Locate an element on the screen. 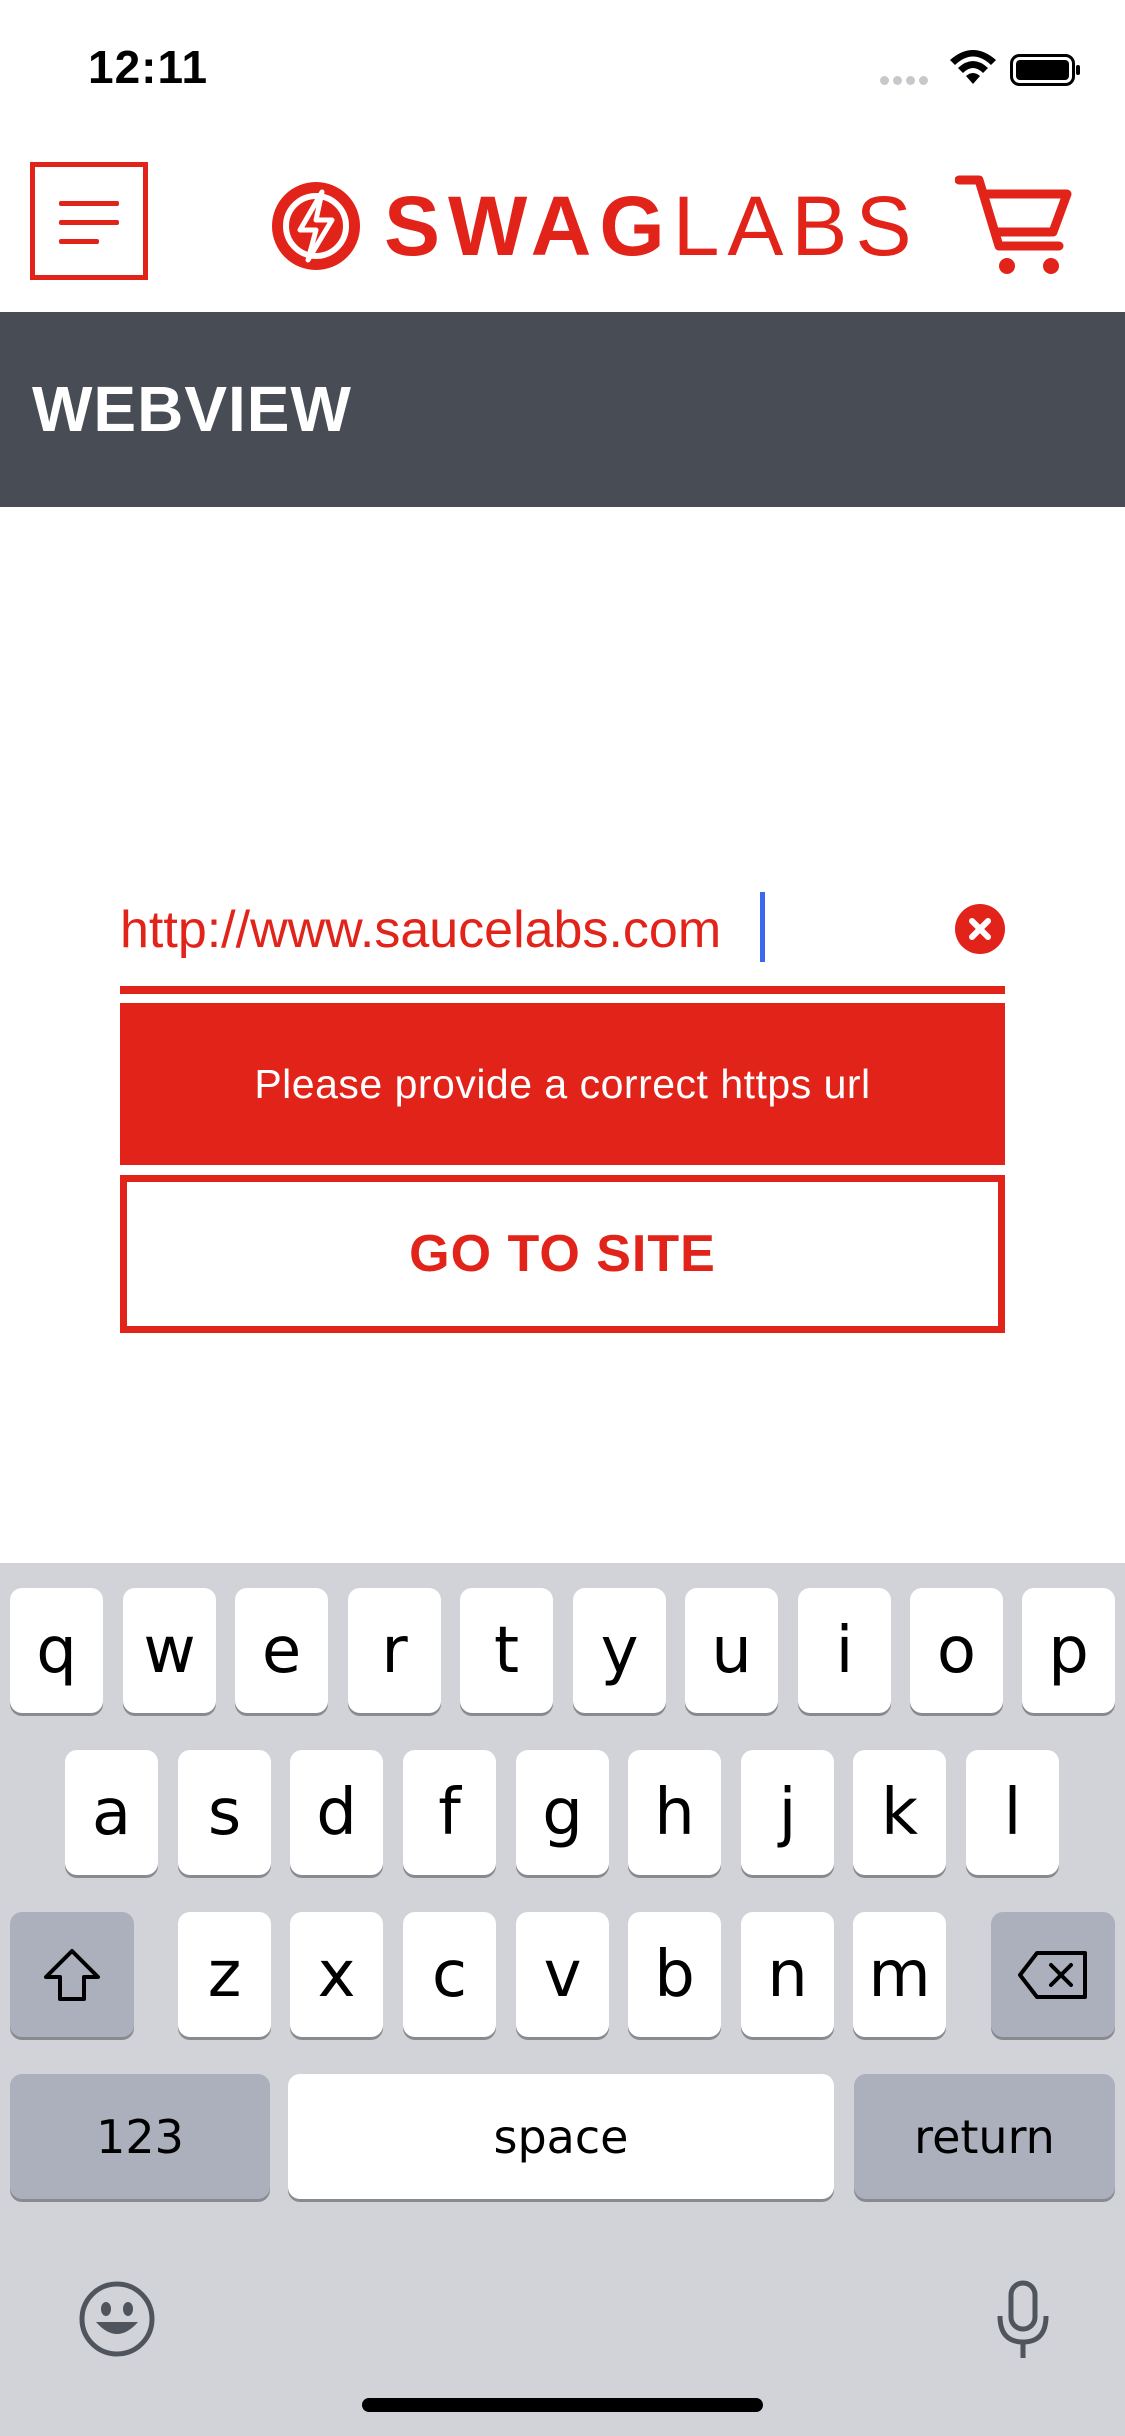 The image size is (1125, 2436). key-f: f is located at coordinates (449, 1812).